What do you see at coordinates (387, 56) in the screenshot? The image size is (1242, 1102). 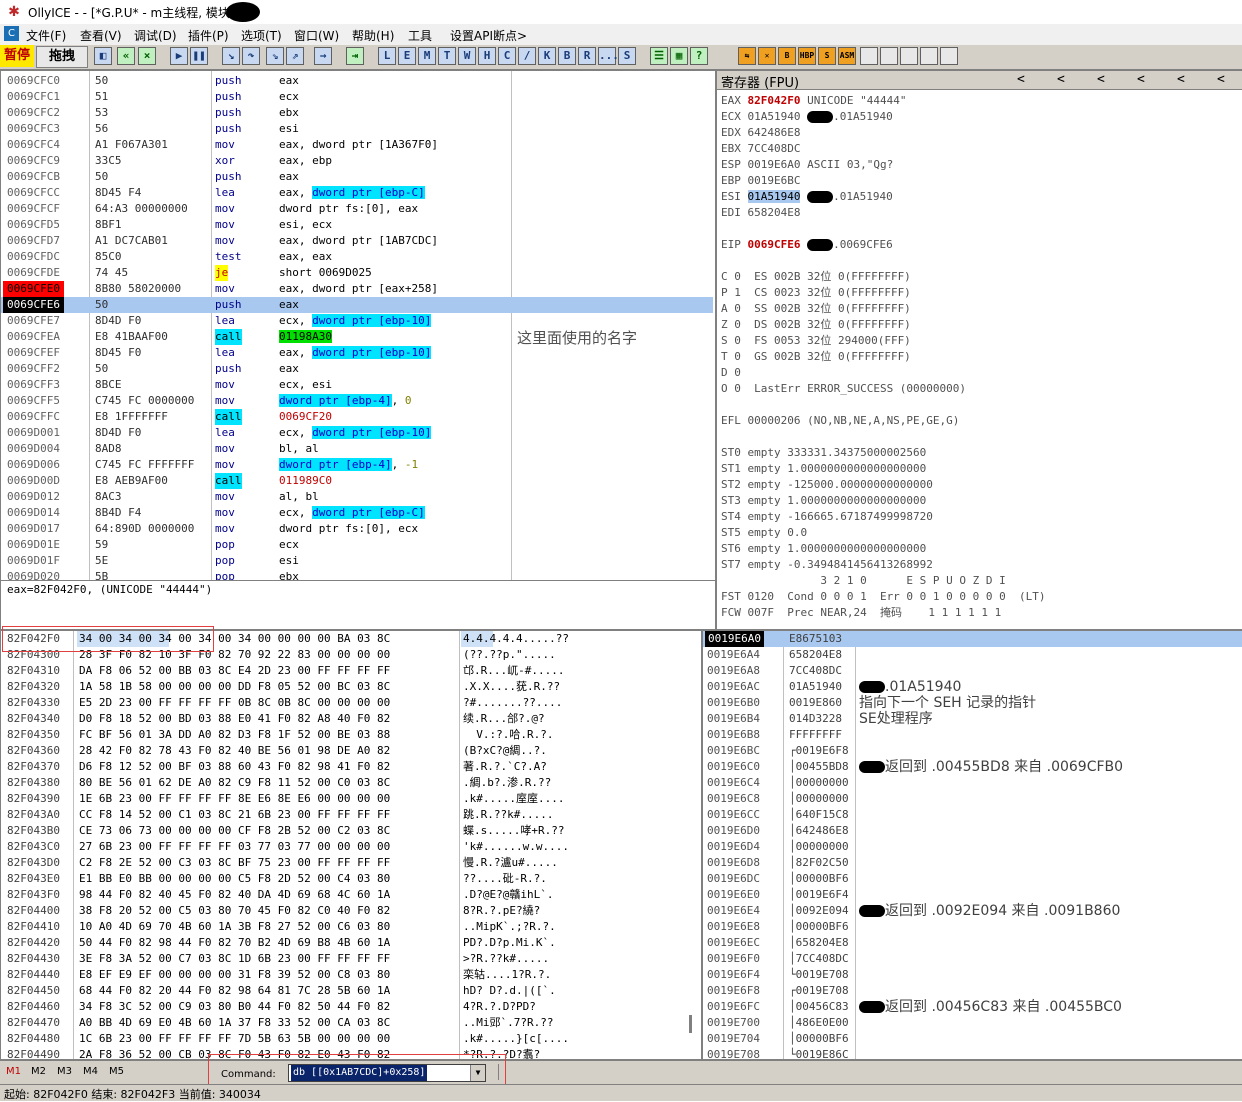 I see `tb-L: L` at bounding box center [387, 56].